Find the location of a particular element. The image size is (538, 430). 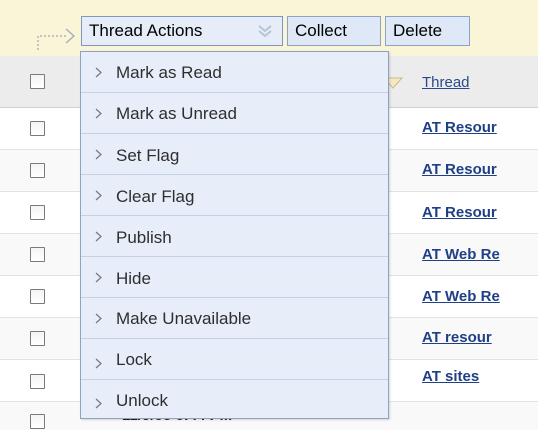

menu-item-make-unavailable: Make Unavailable is located at coordinates (234, 318).